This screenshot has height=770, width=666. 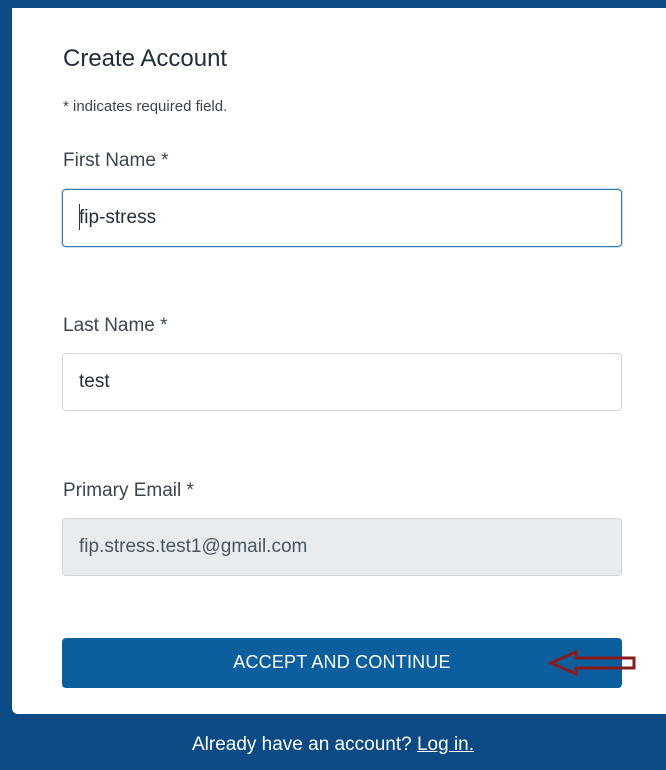 What do you see at coordinates (342, 662) in the screenshot?
I see `accept-button-label: ACCEPT AND CONTINUE` at bounding box center [342, 662].